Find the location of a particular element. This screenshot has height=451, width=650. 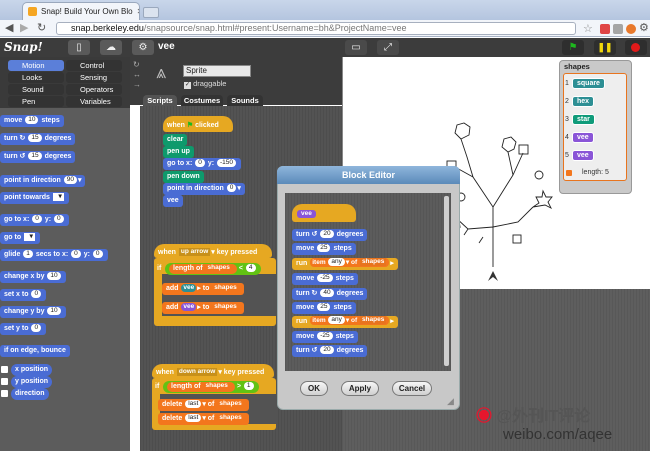

block-pen-down: pen down is located at coordinates (183, 177).